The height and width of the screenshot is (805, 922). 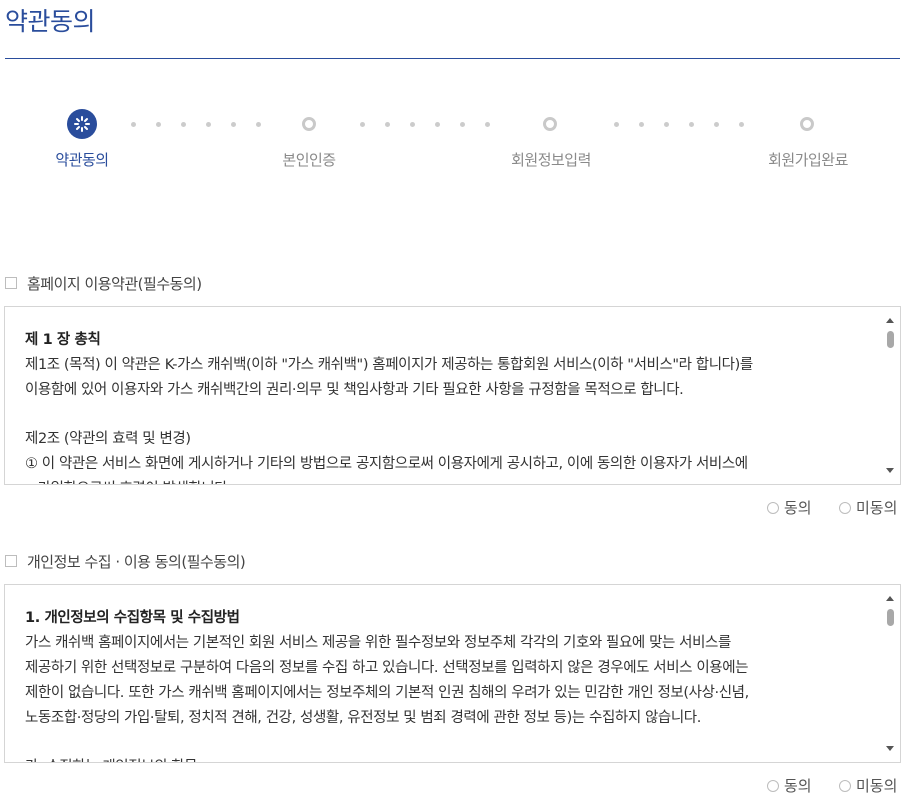 I want to click on privacy-scrollbar, so click(x=890, y=673).